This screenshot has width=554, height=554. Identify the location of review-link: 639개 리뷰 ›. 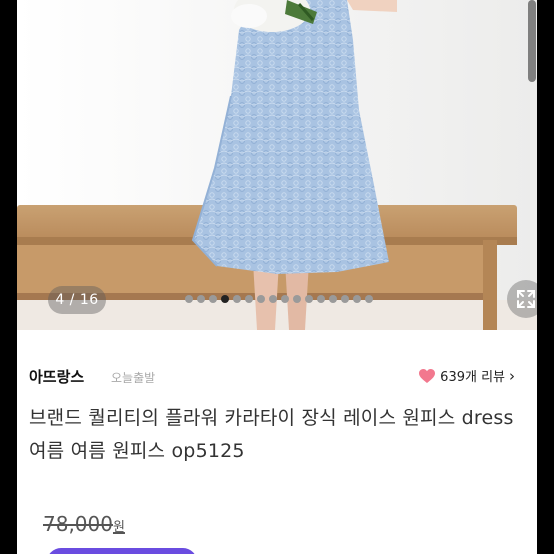
(466, 375).